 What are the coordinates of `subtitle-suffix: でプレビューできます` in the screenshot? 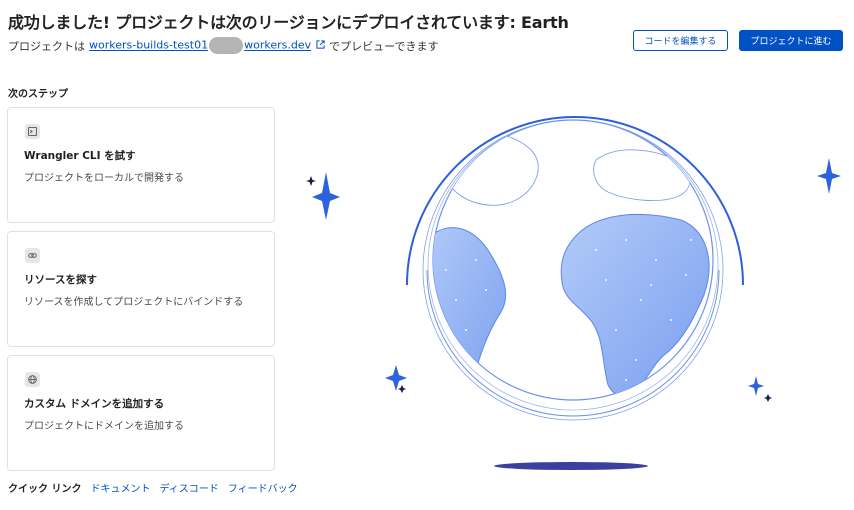 It's located at (384, 46).